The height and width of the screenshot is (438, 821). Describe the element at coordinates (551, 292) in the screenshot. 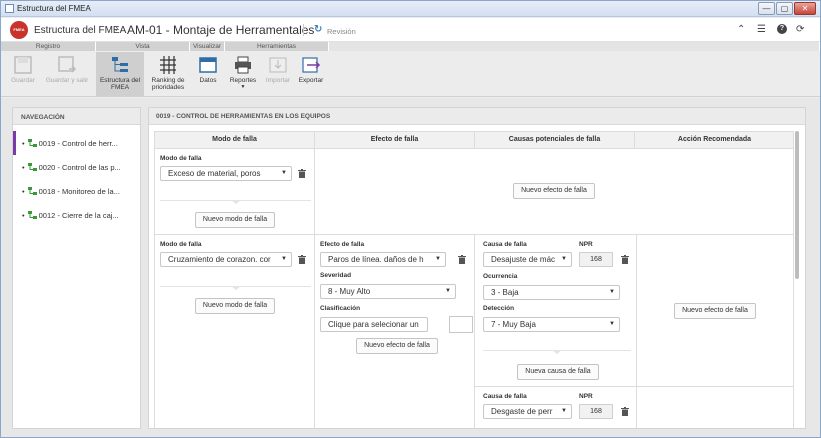

I see `occurrence-select: 3 - Baja ▼` at that location.